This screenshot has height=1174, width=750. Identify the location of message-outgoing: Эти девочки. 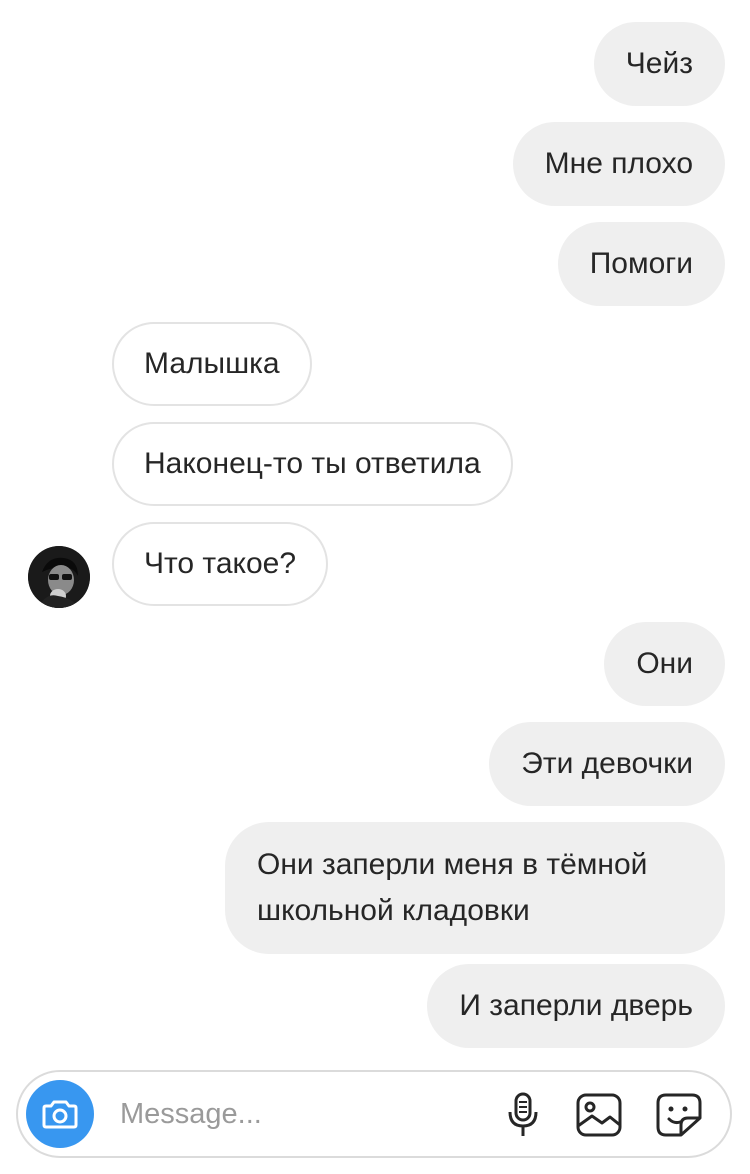
(607, 764).